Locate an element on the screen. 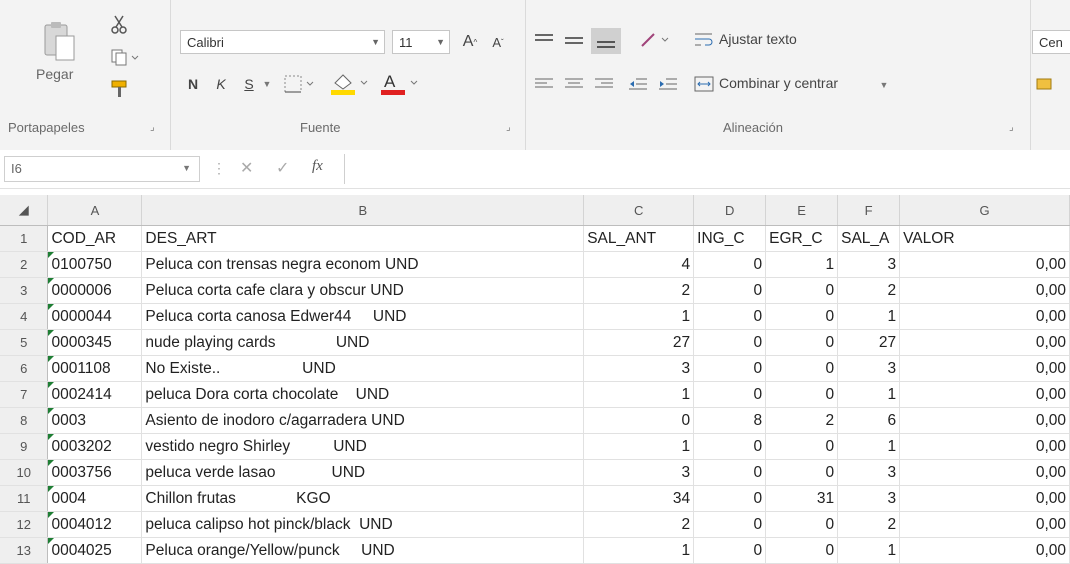 The width and height of the screenshot is (1070, 564). underline-button: S is located at coordinates (249, 84).